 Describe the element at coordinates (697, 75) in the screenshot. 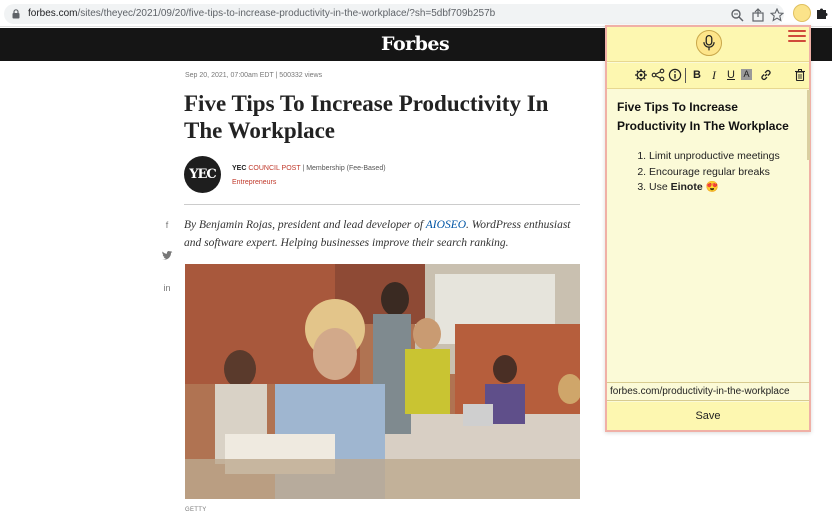

I see `bold-button: B` at that location.